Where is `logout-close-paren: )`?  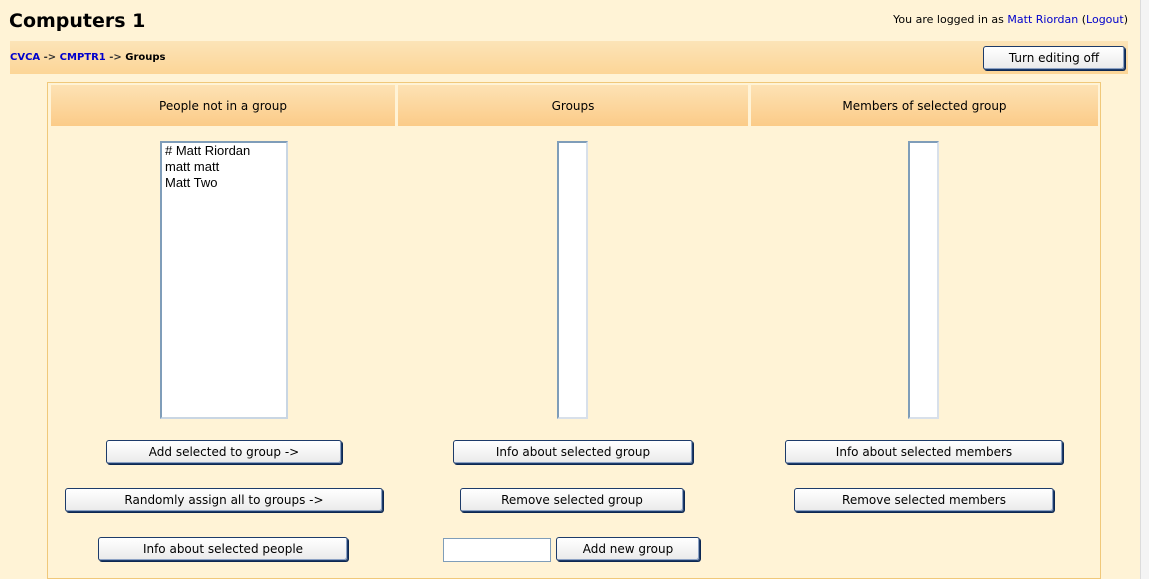 logout-close-paren: ) is located at coordinates (1125, 19).